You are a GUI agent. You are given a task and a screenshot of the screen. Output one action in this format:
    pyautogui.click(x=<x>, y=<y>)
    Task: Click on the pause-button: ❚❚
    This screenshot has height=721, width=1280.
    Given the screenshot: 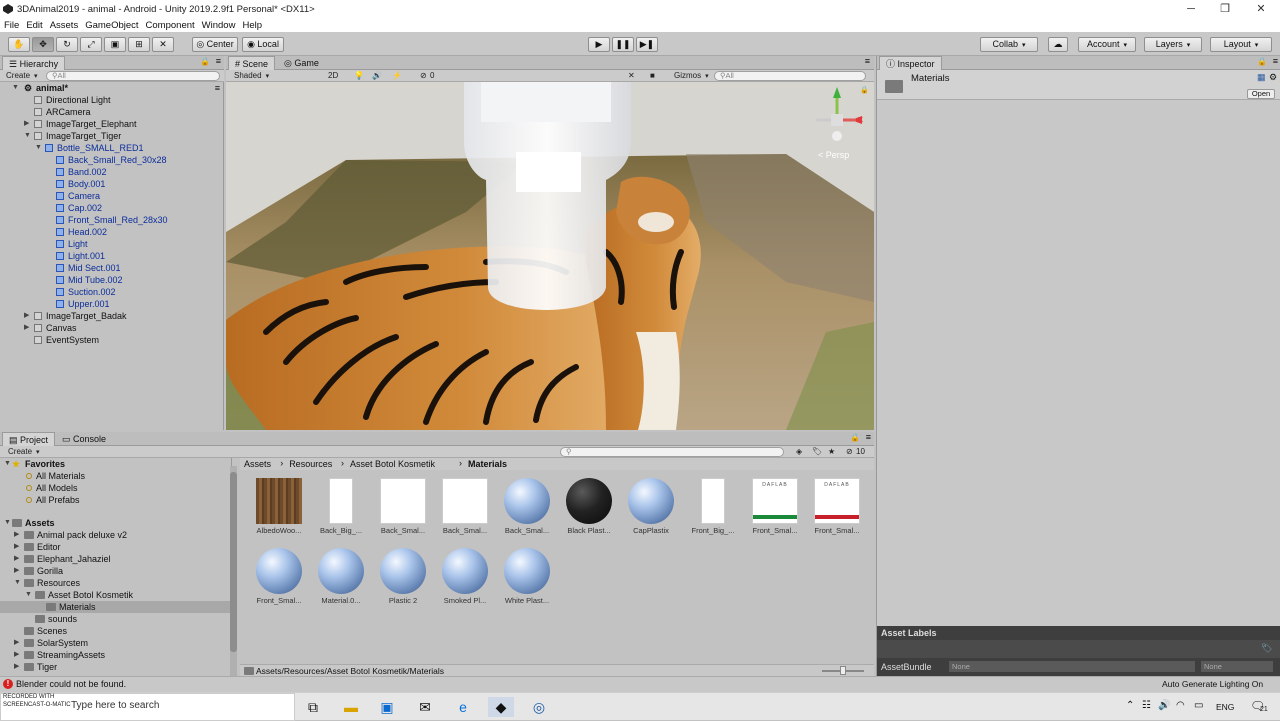 What is the action you would take?
    pyautogui.click(x=623, y=44)
    